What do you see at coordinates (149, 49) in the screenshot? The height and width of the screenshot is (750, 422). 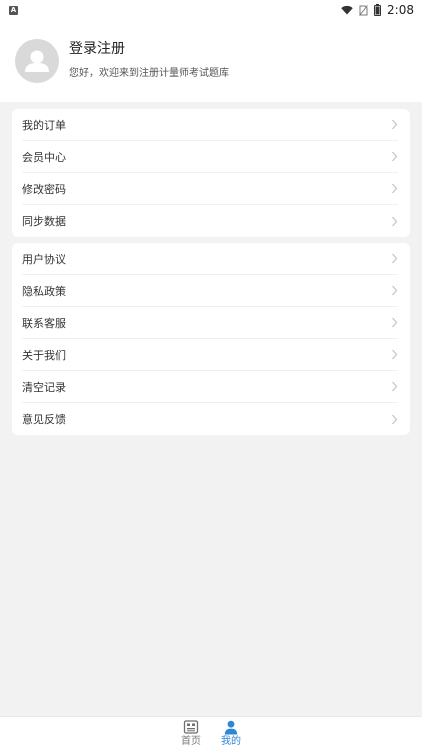 I see `login-register-title: 登录注册` at bounding box center [149, 49].